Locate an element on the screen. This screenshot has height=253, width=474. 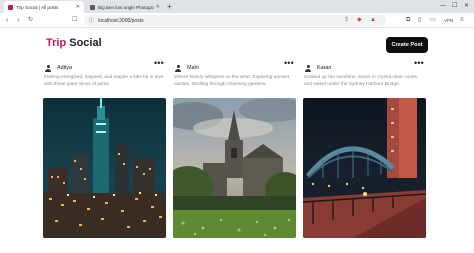
rewards-icon: ▲ is located at coordinates (373, 20).